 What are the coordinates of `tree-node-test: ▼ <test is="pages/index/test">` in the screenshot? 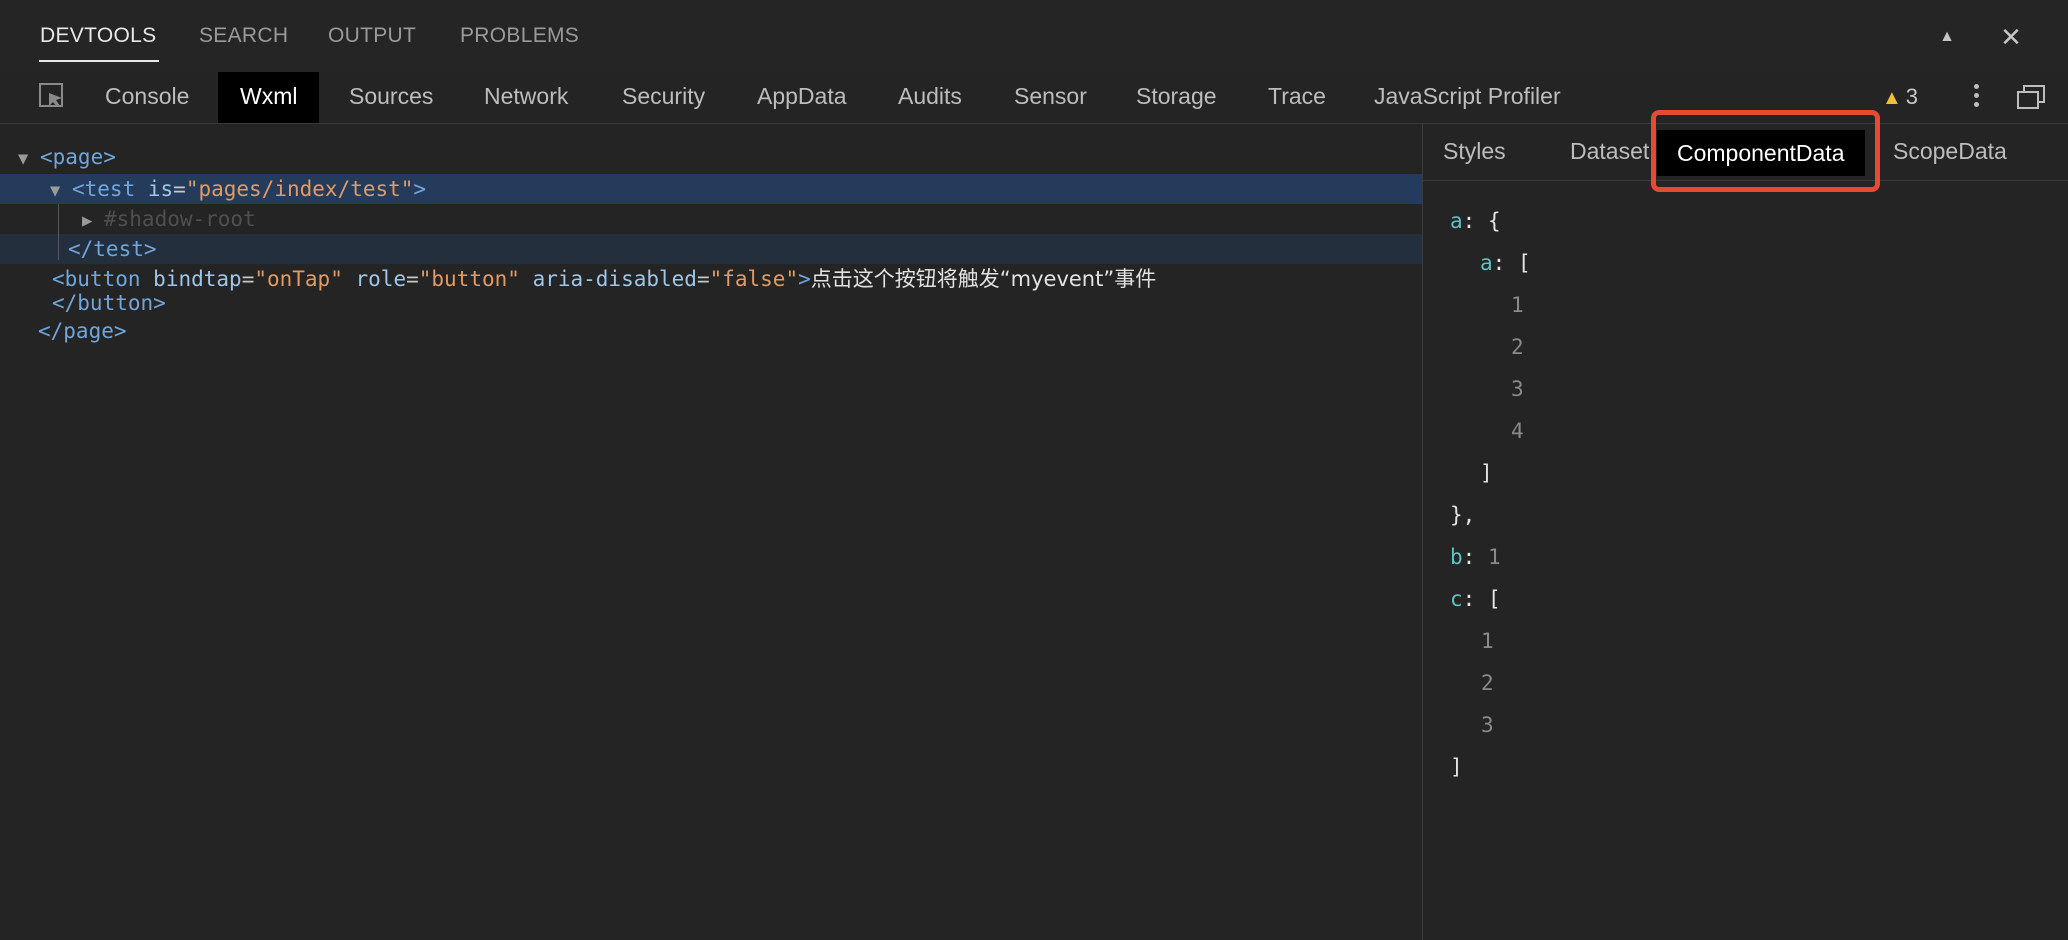 It's located at (711, 189).